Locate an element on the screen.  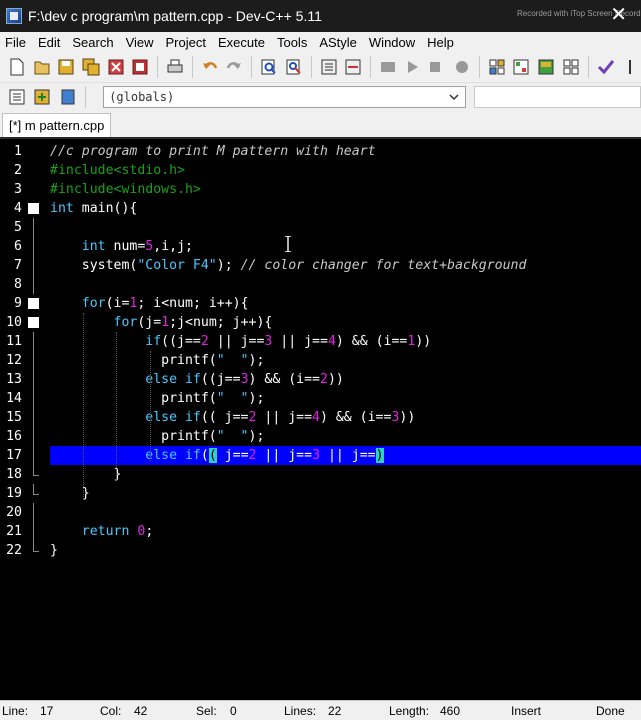
code-line: 22} is located at coordinates (320, 550).